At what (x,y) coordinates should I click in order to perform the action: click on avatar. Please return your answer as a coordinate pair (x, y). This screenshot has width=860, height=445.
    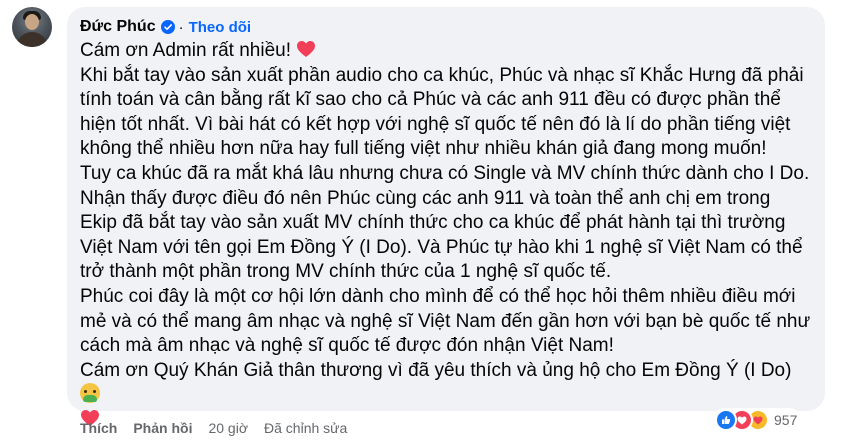
    Looking at the image, I should click on (32, 27).